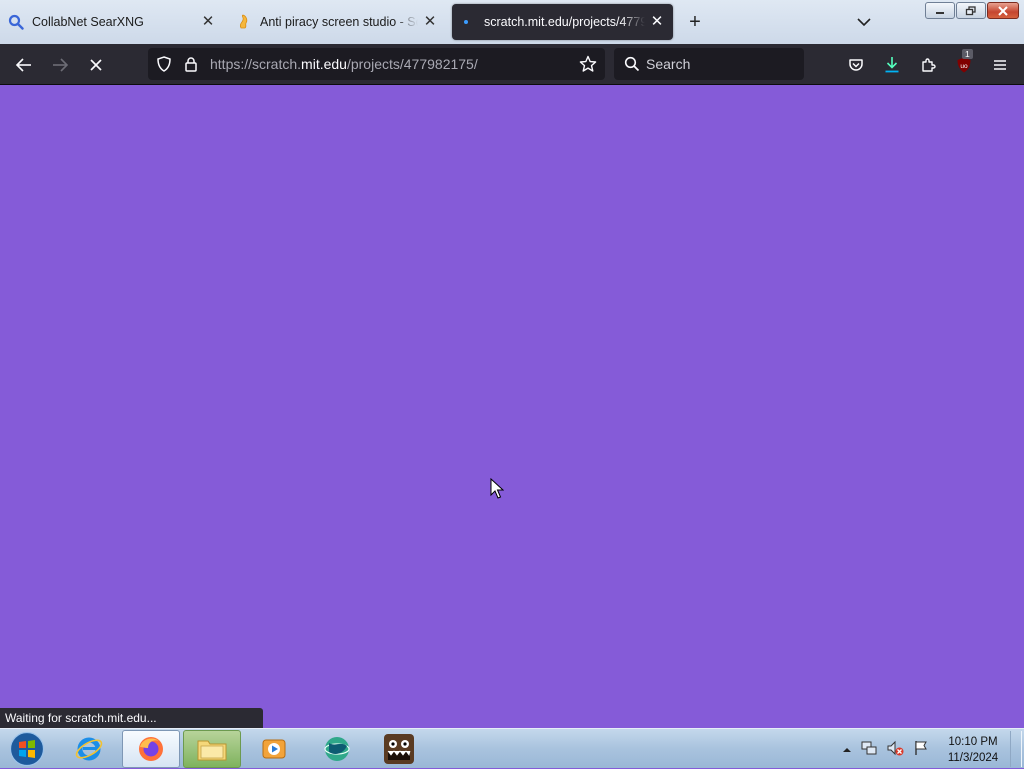  Describe the element at coordinates (632, 66) in the screenshot. I see `search-icon` at that location.